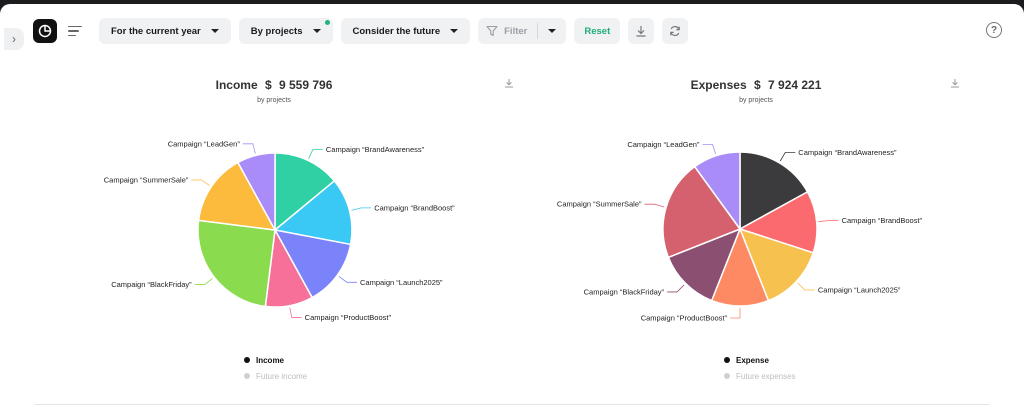 This screenshot has height=412, width=1024. Describe the element at coordinates (282, 376) in the screenshot. I see `legend-label: Future income` at that location.